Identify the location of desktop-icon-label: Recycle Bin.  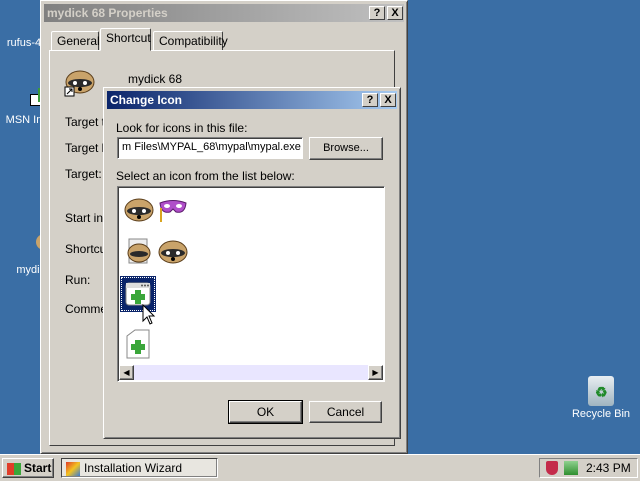
(601, 414).